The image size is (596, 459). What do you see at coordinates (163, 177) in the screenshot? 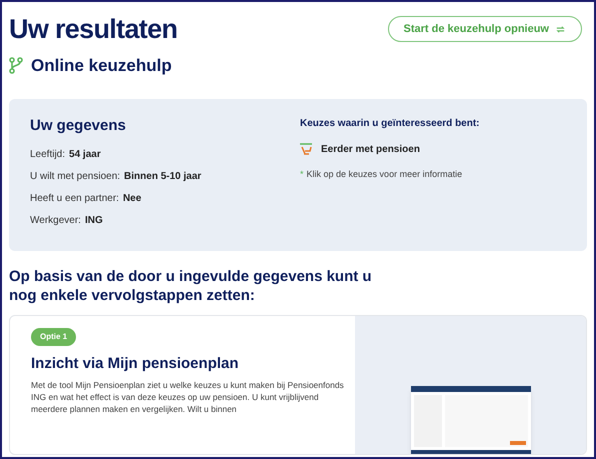
I see `field-value: Binnen 5-10 jaar` at bounding box center [163, 177].